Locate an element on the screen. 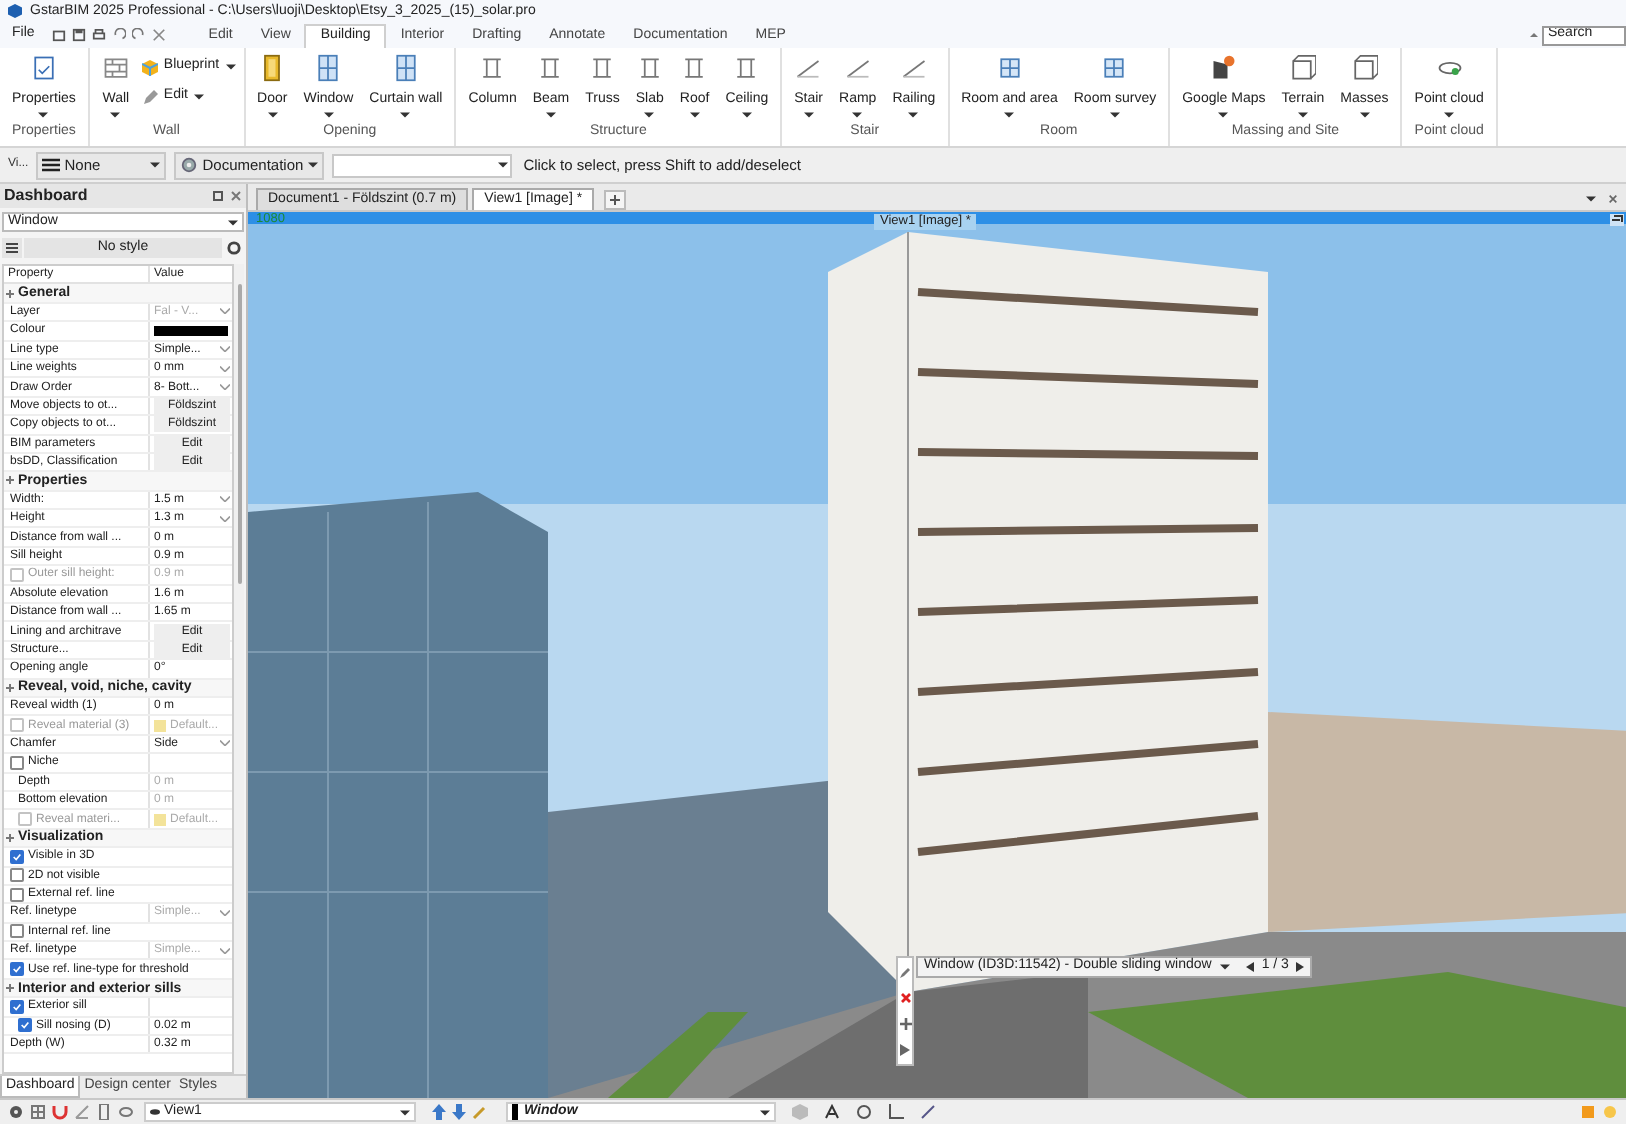 Image resolution: width=1626 pixels, height=1124 pixels. play-icon is located at coordinates (905, 1049).